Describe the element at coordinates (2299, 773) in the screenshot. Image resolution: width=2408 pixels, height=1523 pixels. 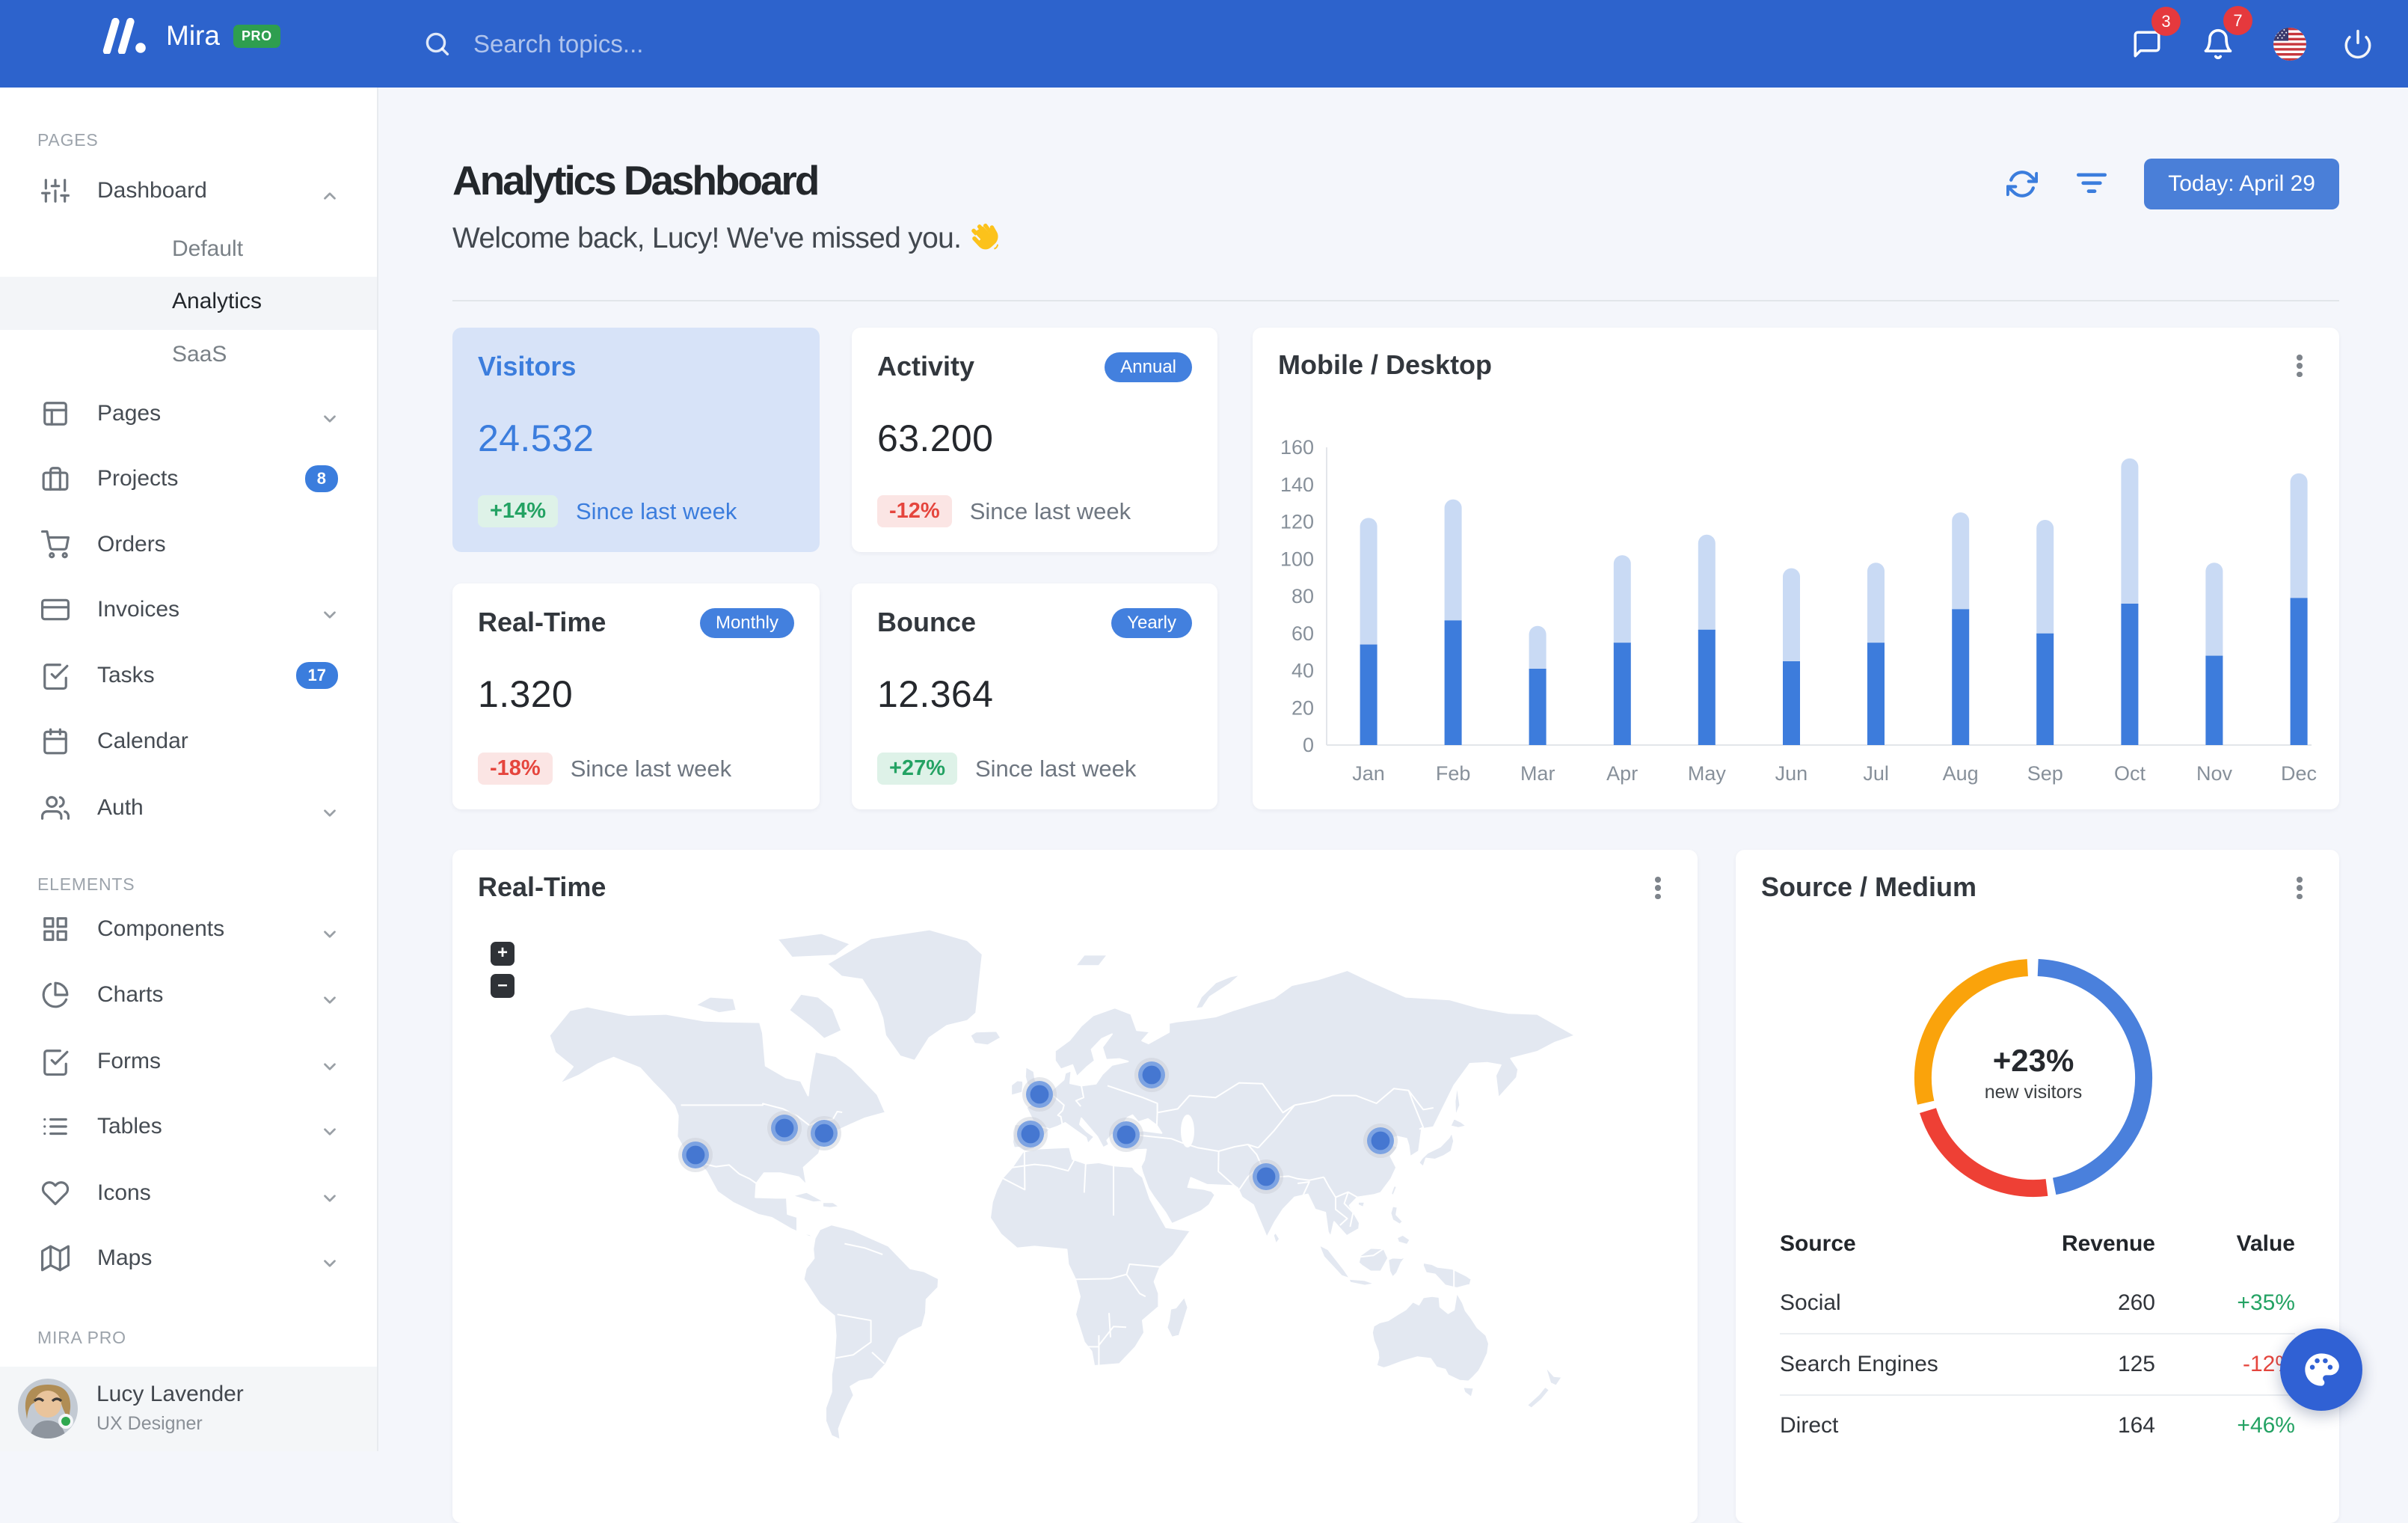
I see `svg-text: Dec` at that location.